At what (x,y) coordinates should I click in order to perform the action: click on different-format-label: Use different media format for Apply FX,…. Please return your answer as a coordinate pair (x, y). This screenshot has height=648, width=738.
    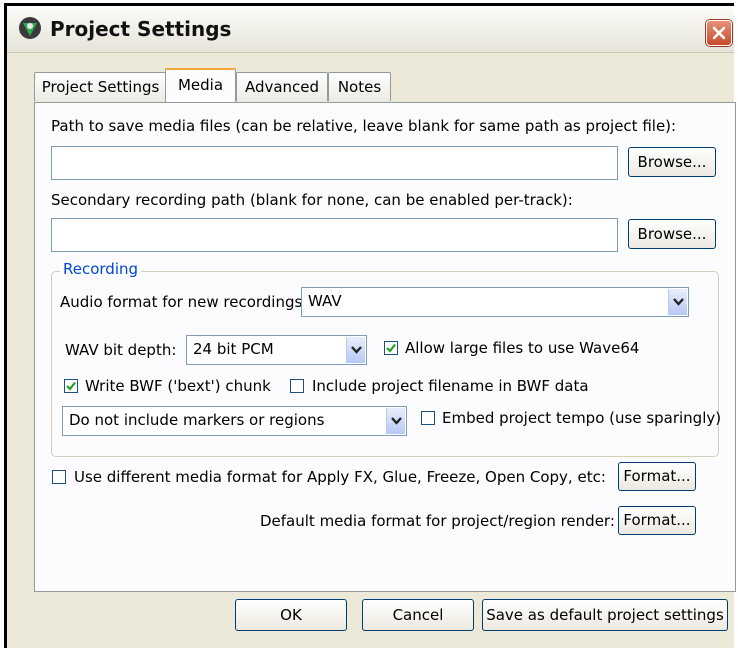
    Looking at the image, I should click on (340, 477).